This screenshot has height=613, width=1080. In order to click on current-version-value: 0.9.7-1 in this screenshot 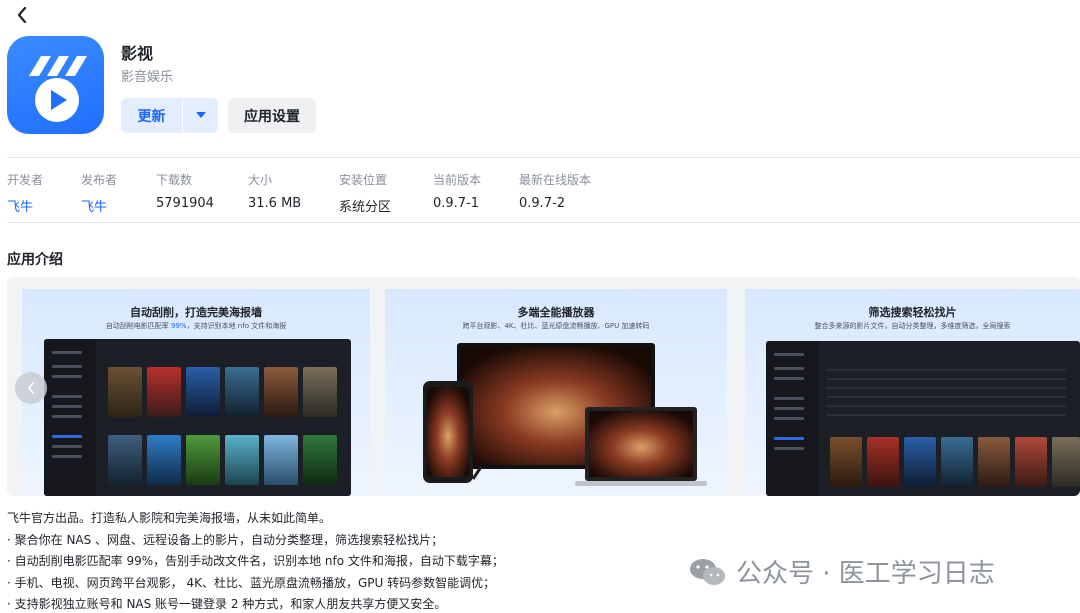, I will do `click(456, 203)`.